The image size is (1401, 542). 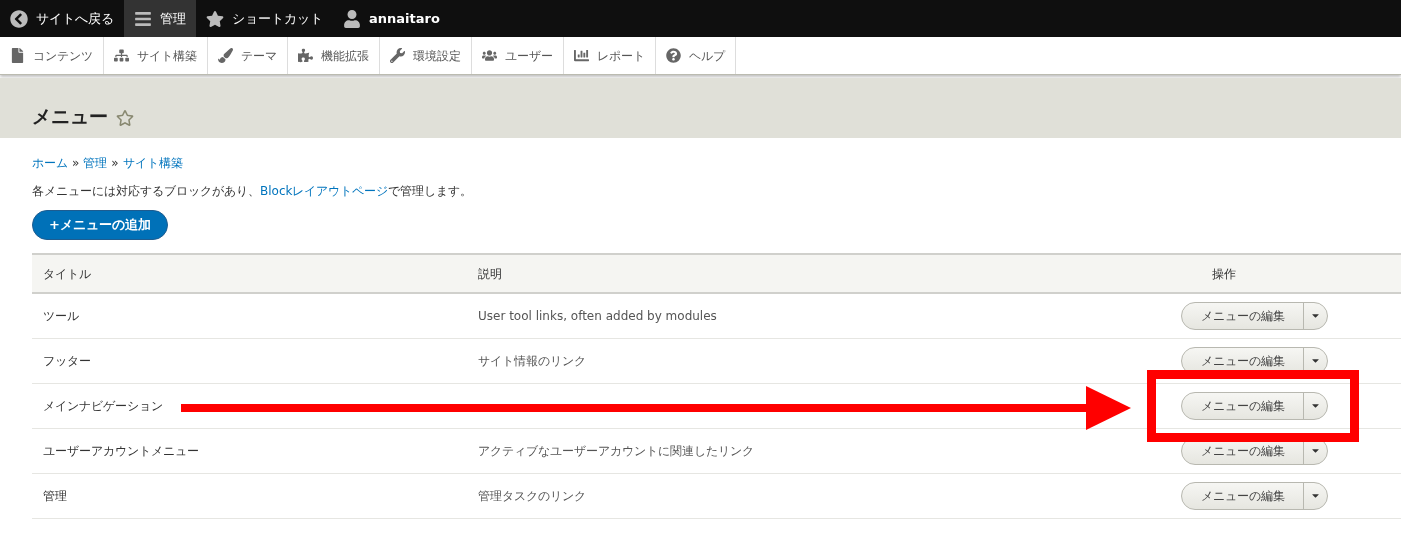 What do you see at coordinates (829, 273) in the screenshot?
I see `column-header: 説明` at bounding box center [829, 273].